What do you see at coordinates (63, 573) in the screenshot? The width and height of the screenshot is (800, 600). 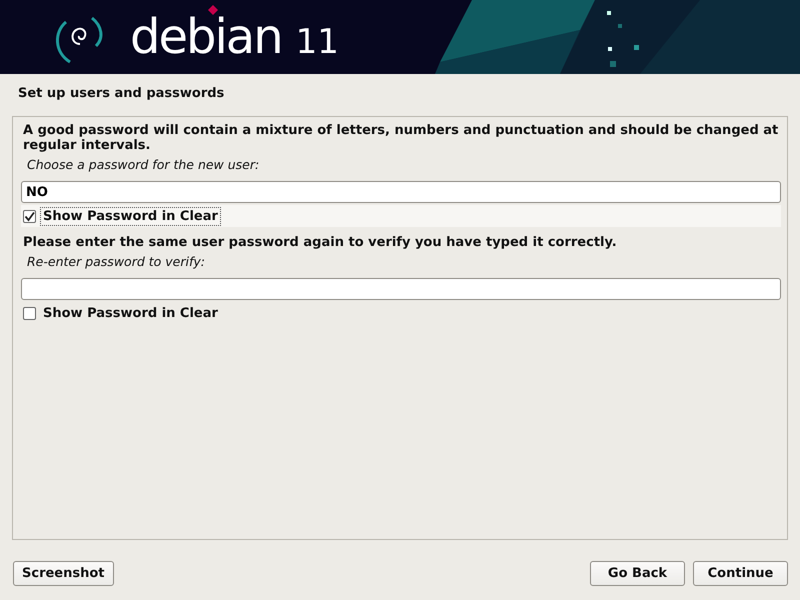 I see `screenshot-button: Screenshot` at bounding box center [63, 573].